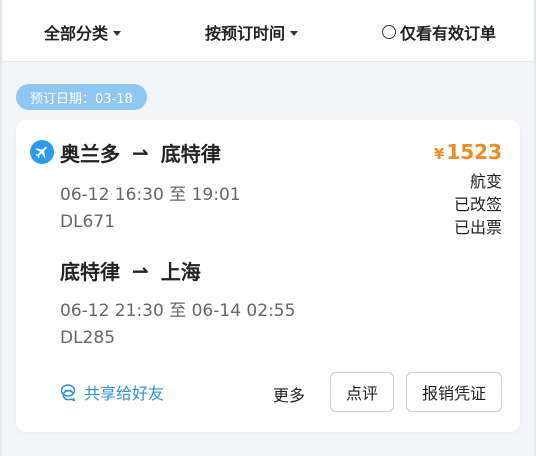 The image size is (536, 456). I want to click on plane-icon, so click(42, 152).